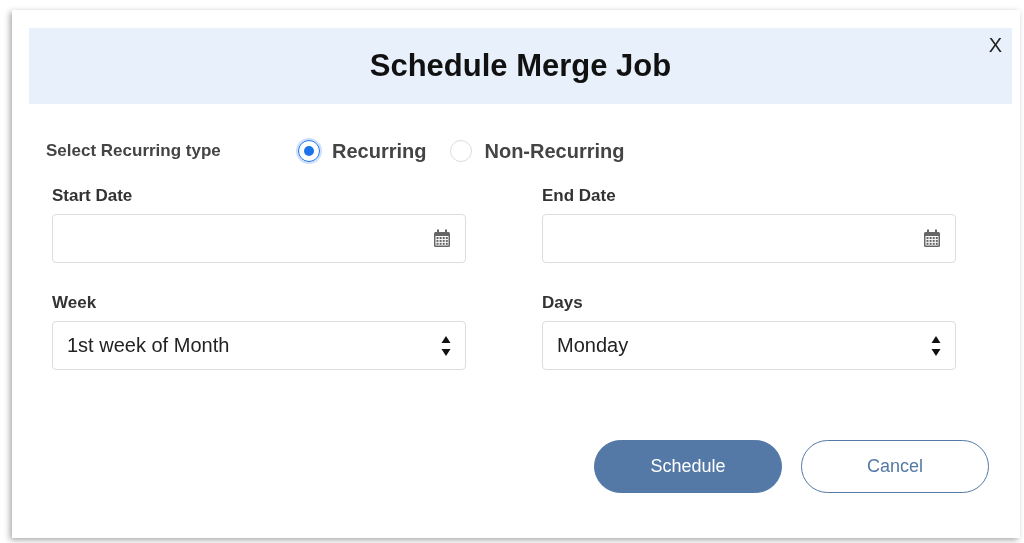  Describe the element at coordinates (520, 66) in the screenshot. I see `dialog-title: Schedule Merge Job` at that location.